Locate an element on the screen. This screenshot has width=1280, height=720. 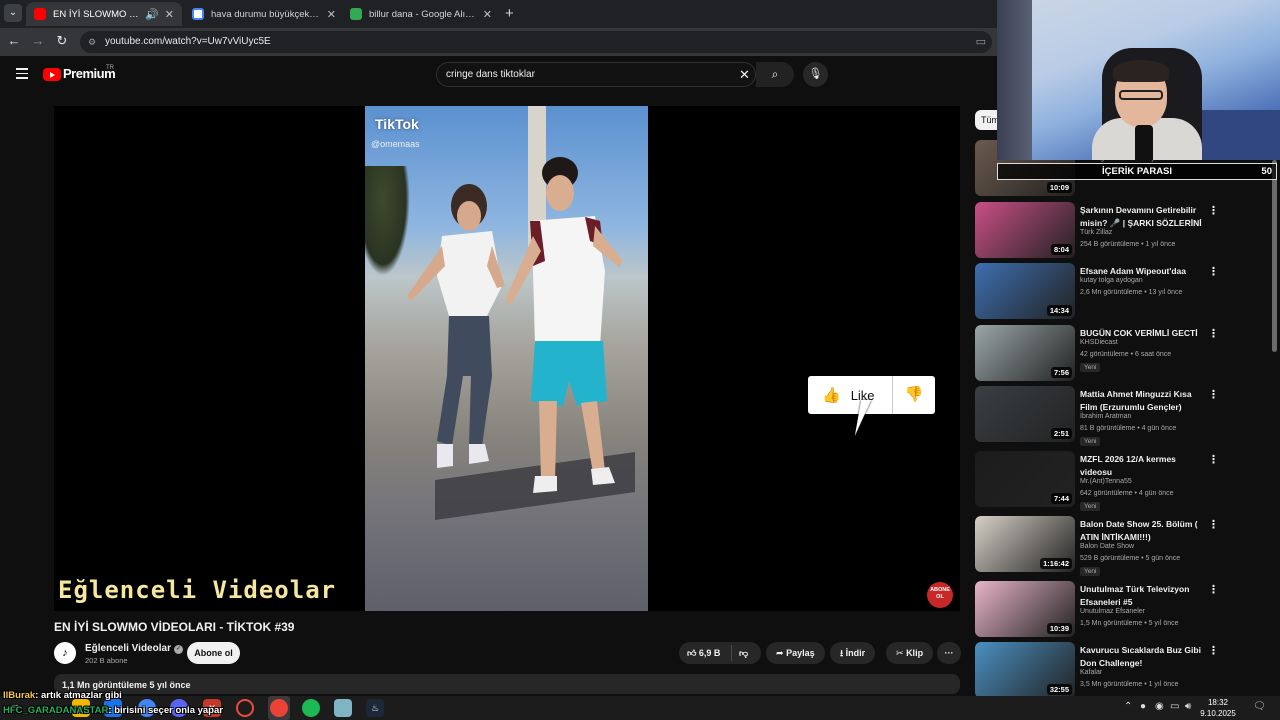
video-thumbnail: 32:55 is located at coordinates (1025, 670).